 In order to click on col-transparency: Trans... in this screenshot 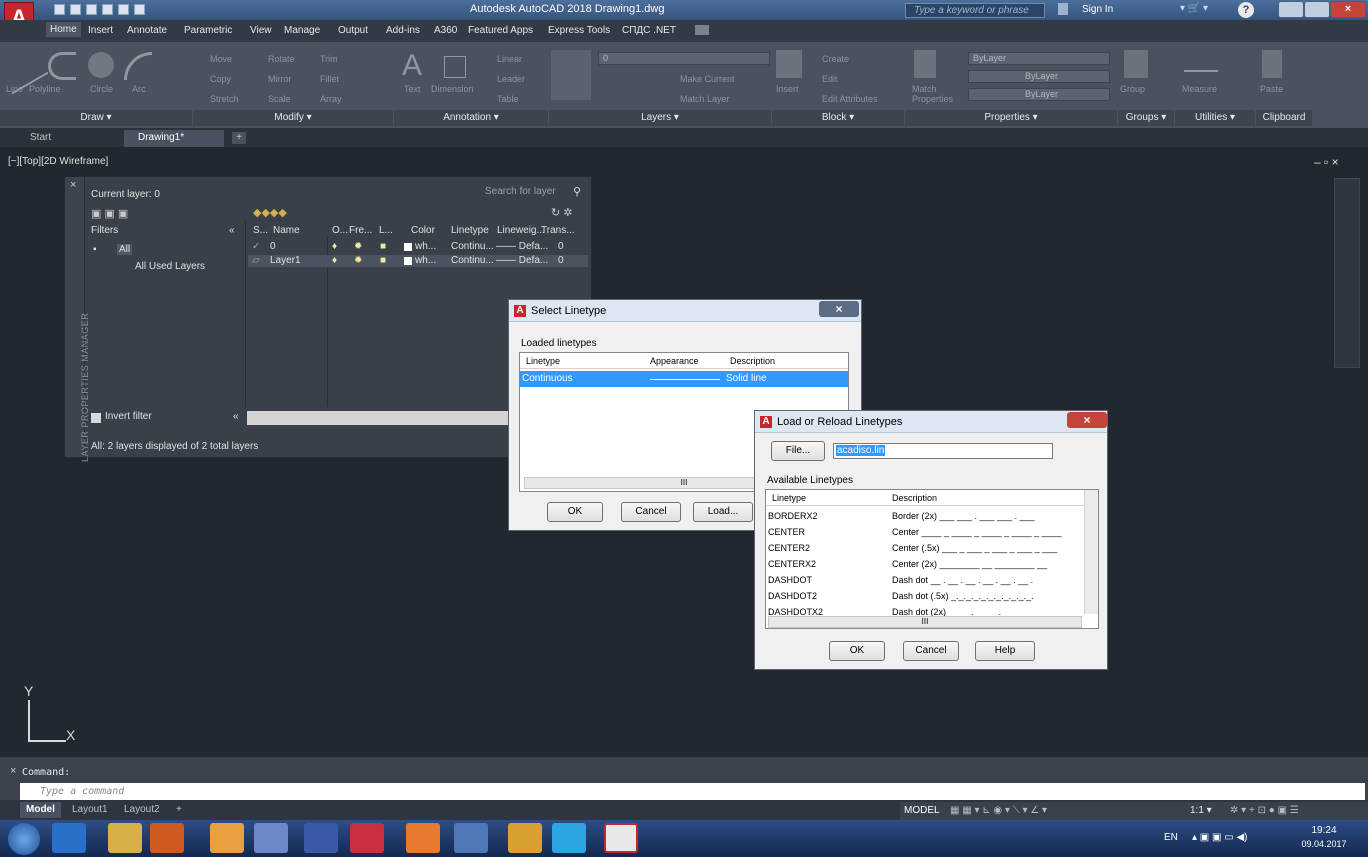, I will do `click(558, 230)`.